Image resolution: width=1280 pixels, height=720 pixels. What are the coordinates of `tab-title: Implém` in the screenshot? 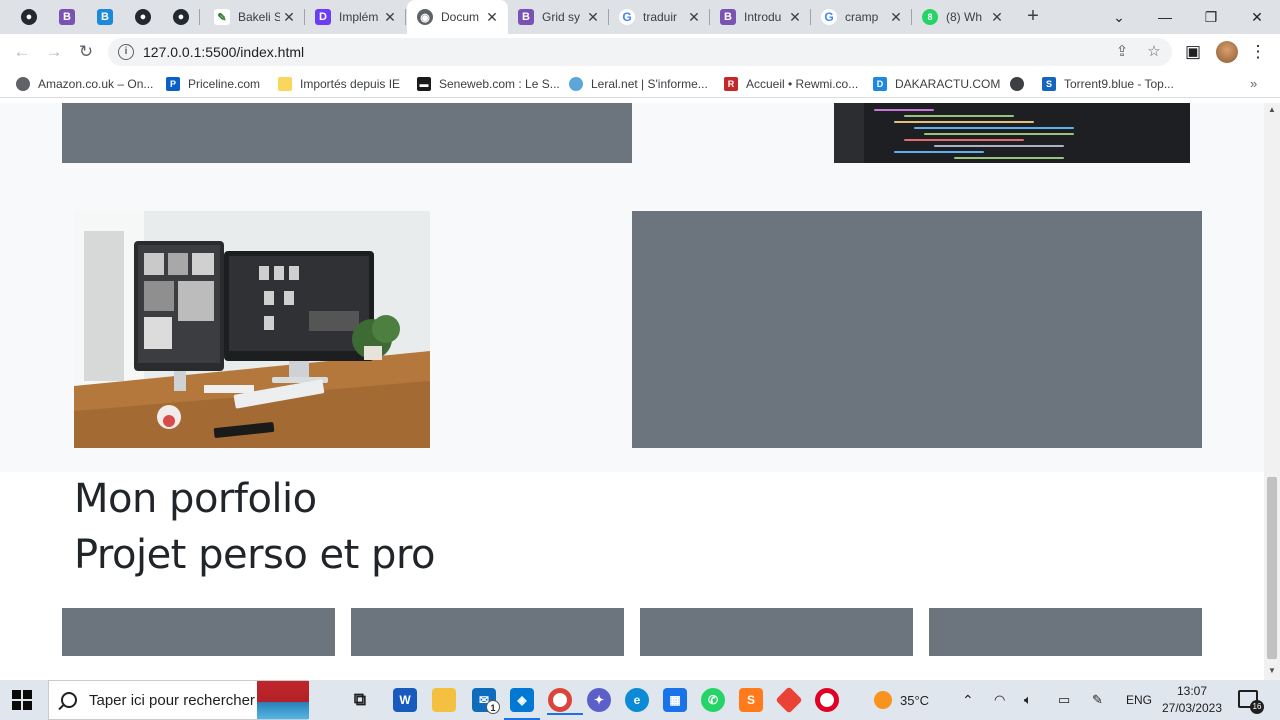 It's located at (359, 17).